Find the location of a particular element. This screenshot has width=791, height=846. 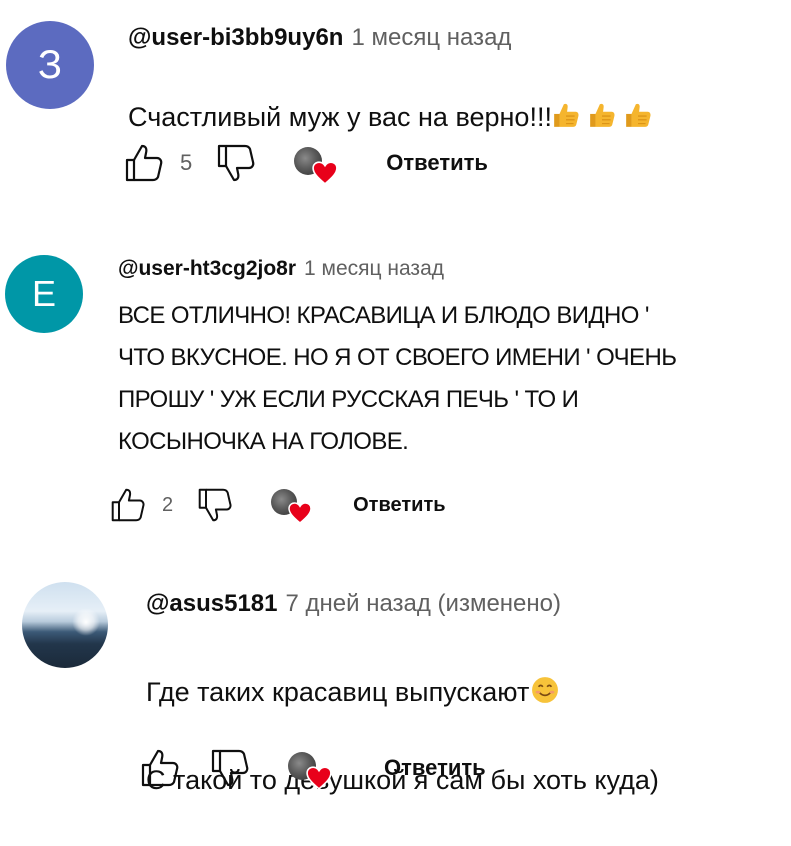

sea-photo-avatar is located at coordinates (65, 625).